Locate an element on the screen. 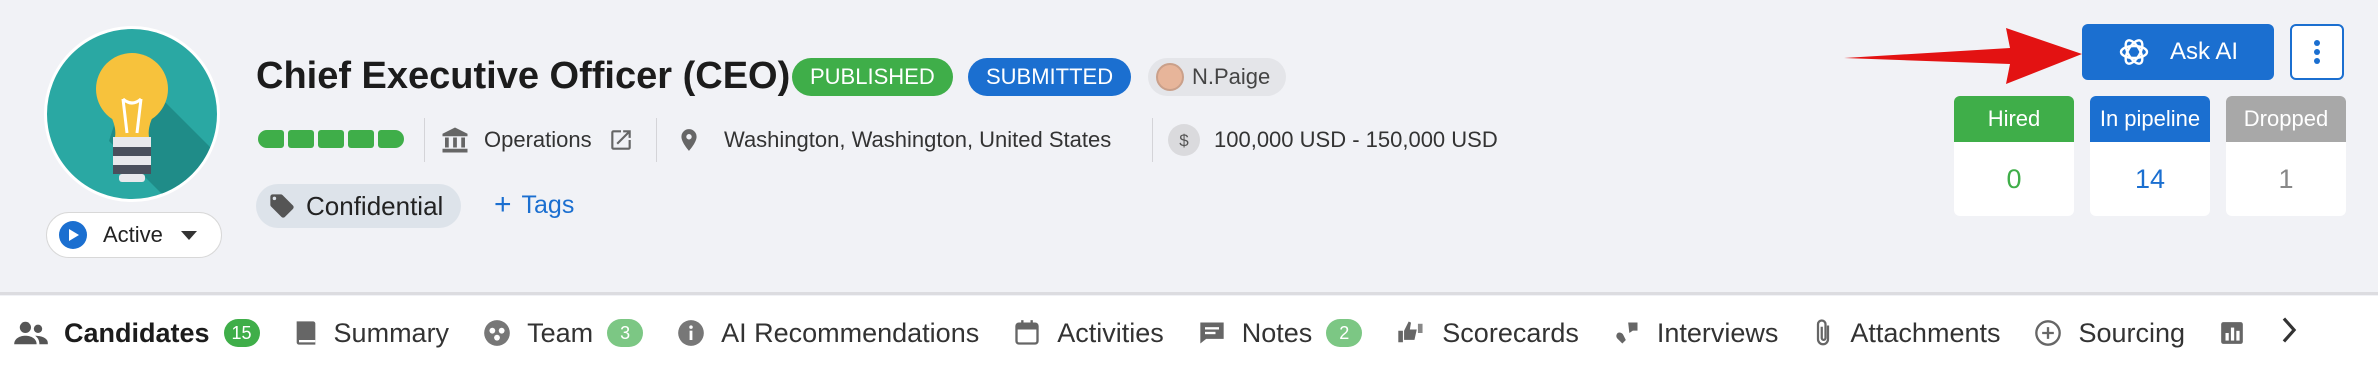 This screenshot has height=370, width=2378. tab-notes: Notes 2 is located at coordinates (1280, 333).